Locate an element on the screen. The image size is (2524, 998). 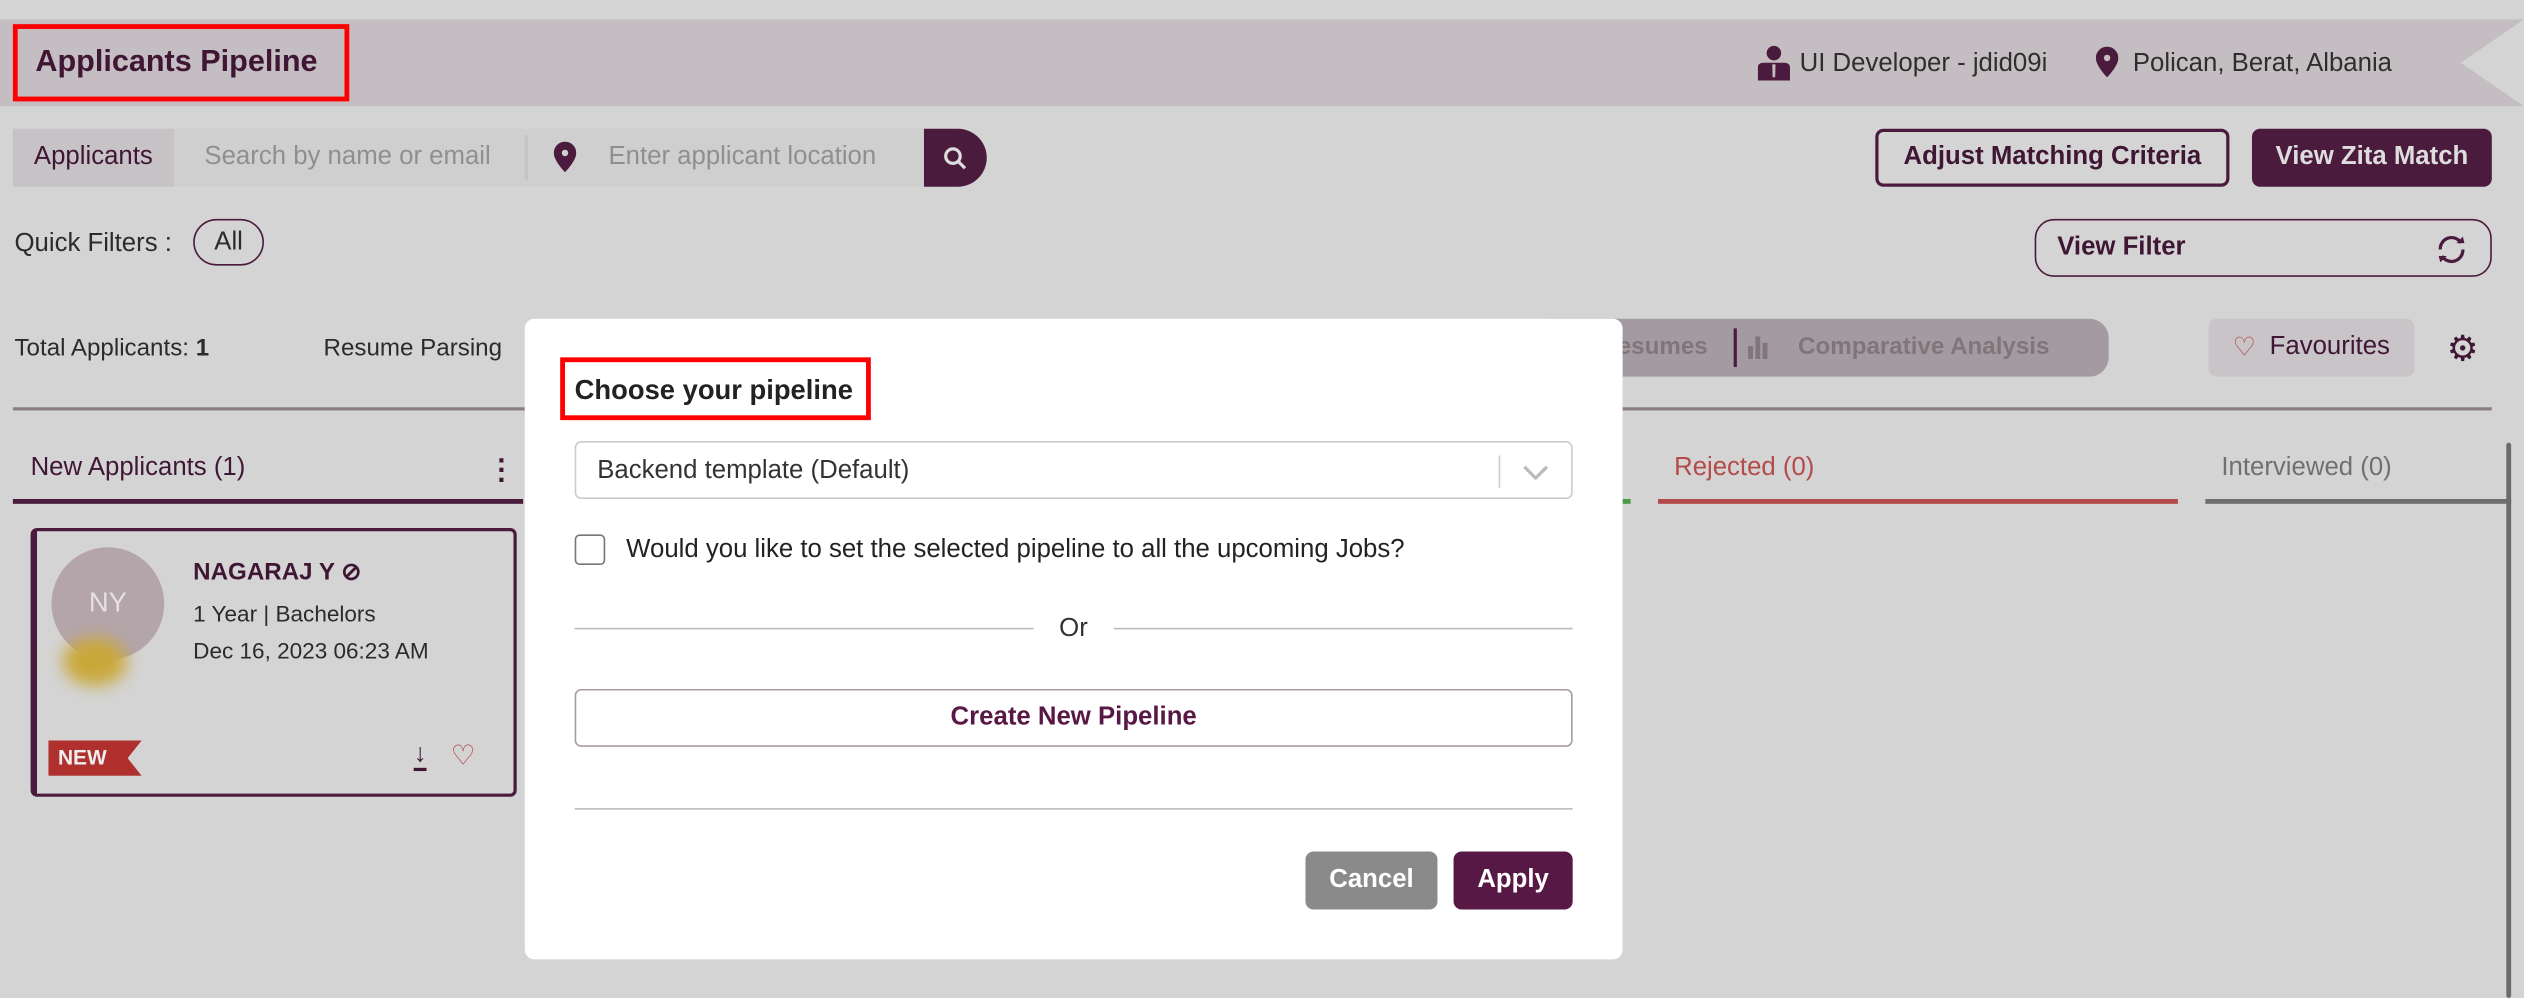
or-label: Or is located at coordinates (1073, 628).